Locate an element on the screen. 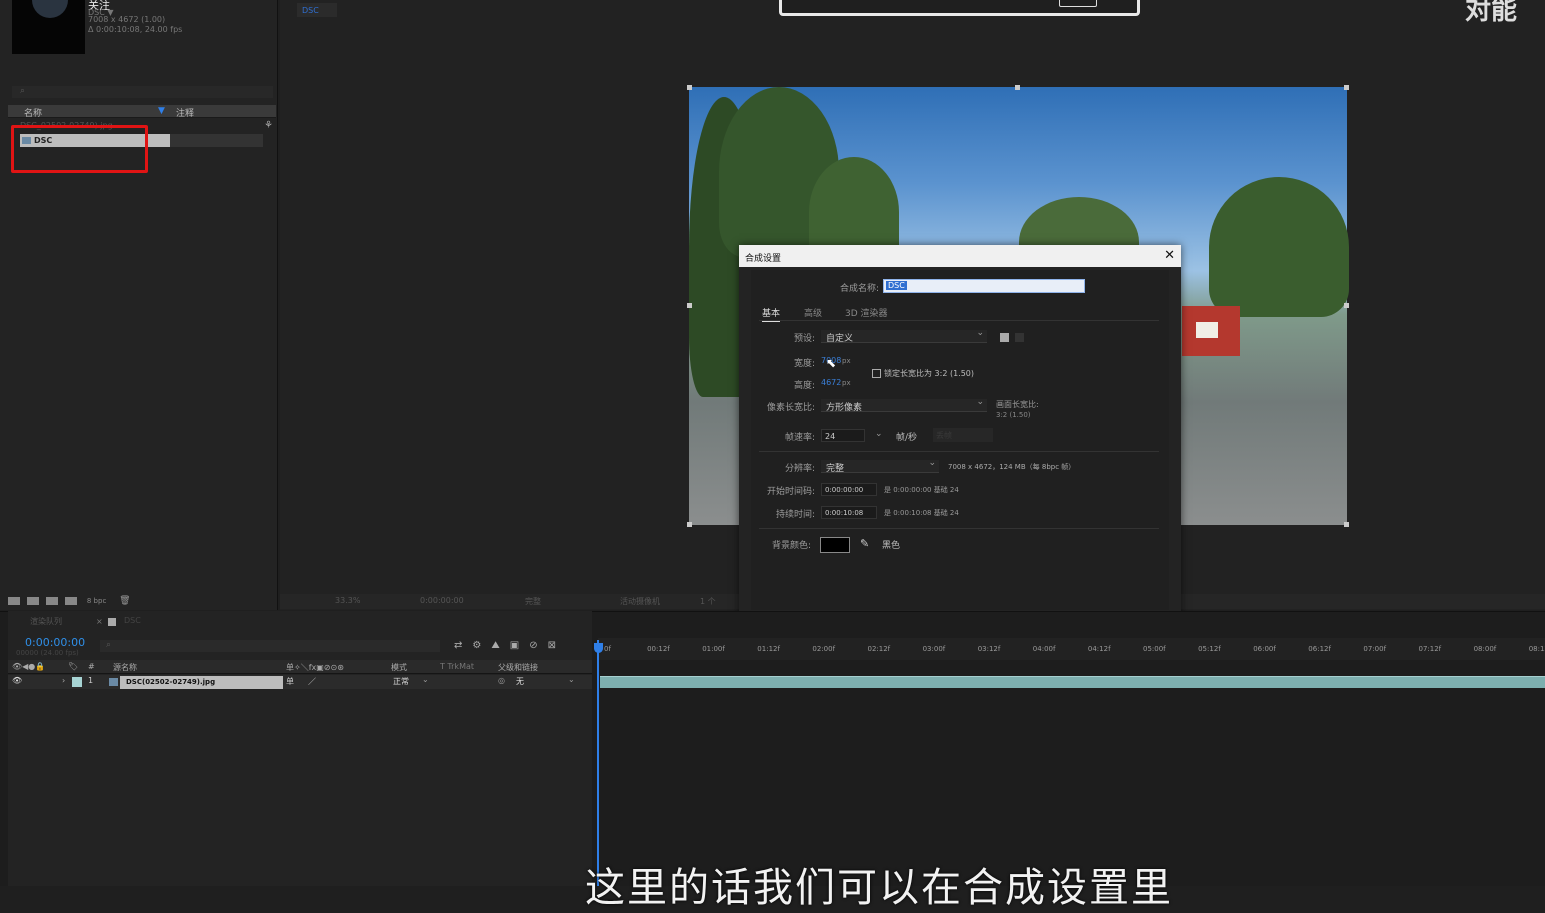  project-search-input: ⌕ is located at coordinates (142, 92).